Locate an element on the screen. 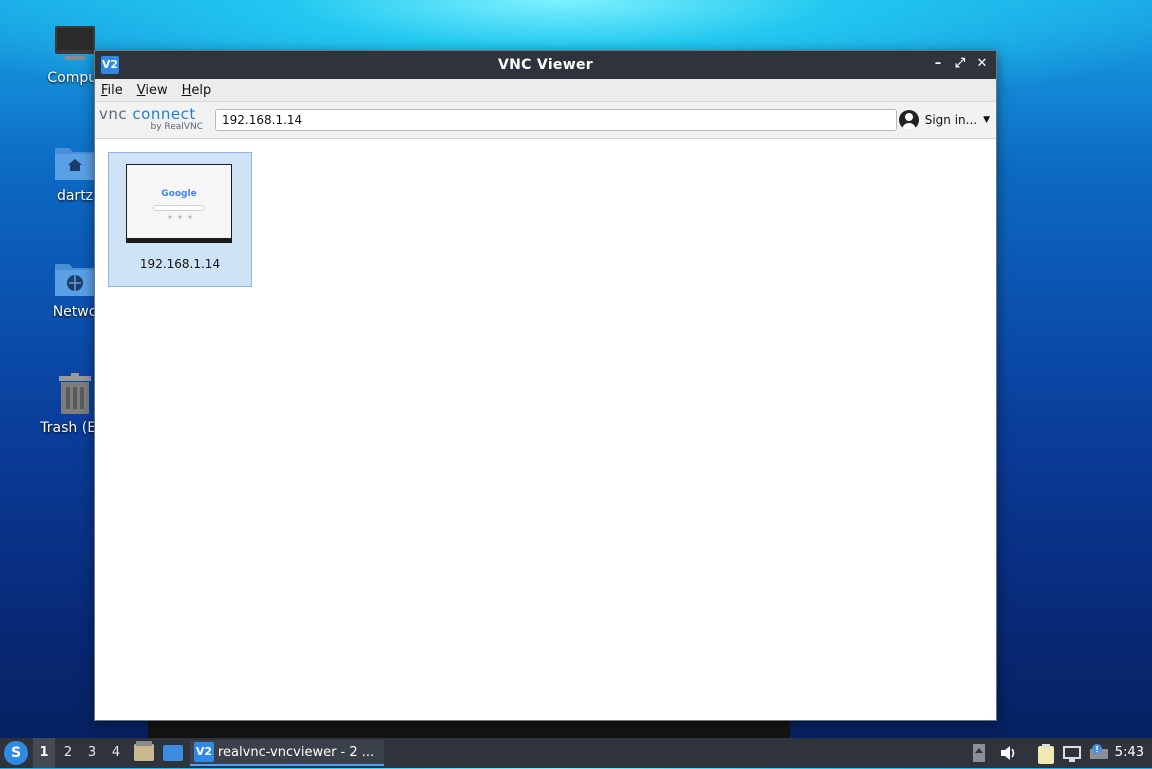 This screenshot has width=1152, height=769. connection-tile: Google 192.168.1.14 is located at coordinates (180, 219).